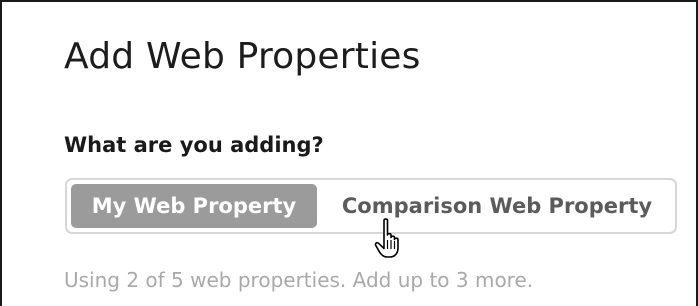 This screenshot has height=306, width=698. Describe the element at coordinates (386, 238) in the screenshot. I see `hand-pointer-icon` at that location.